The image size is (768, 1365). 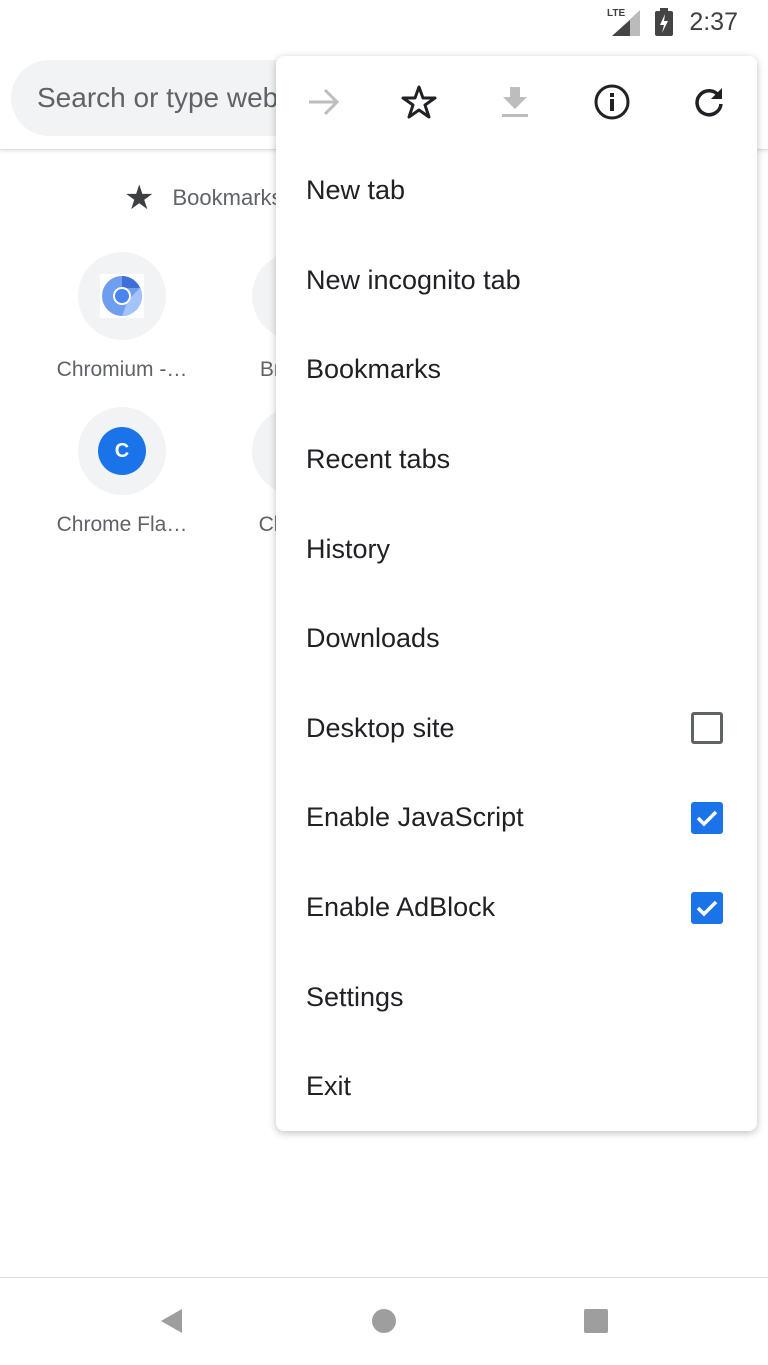 I want to click on menu-item-settings: Settings, so click(x=516, y=997).